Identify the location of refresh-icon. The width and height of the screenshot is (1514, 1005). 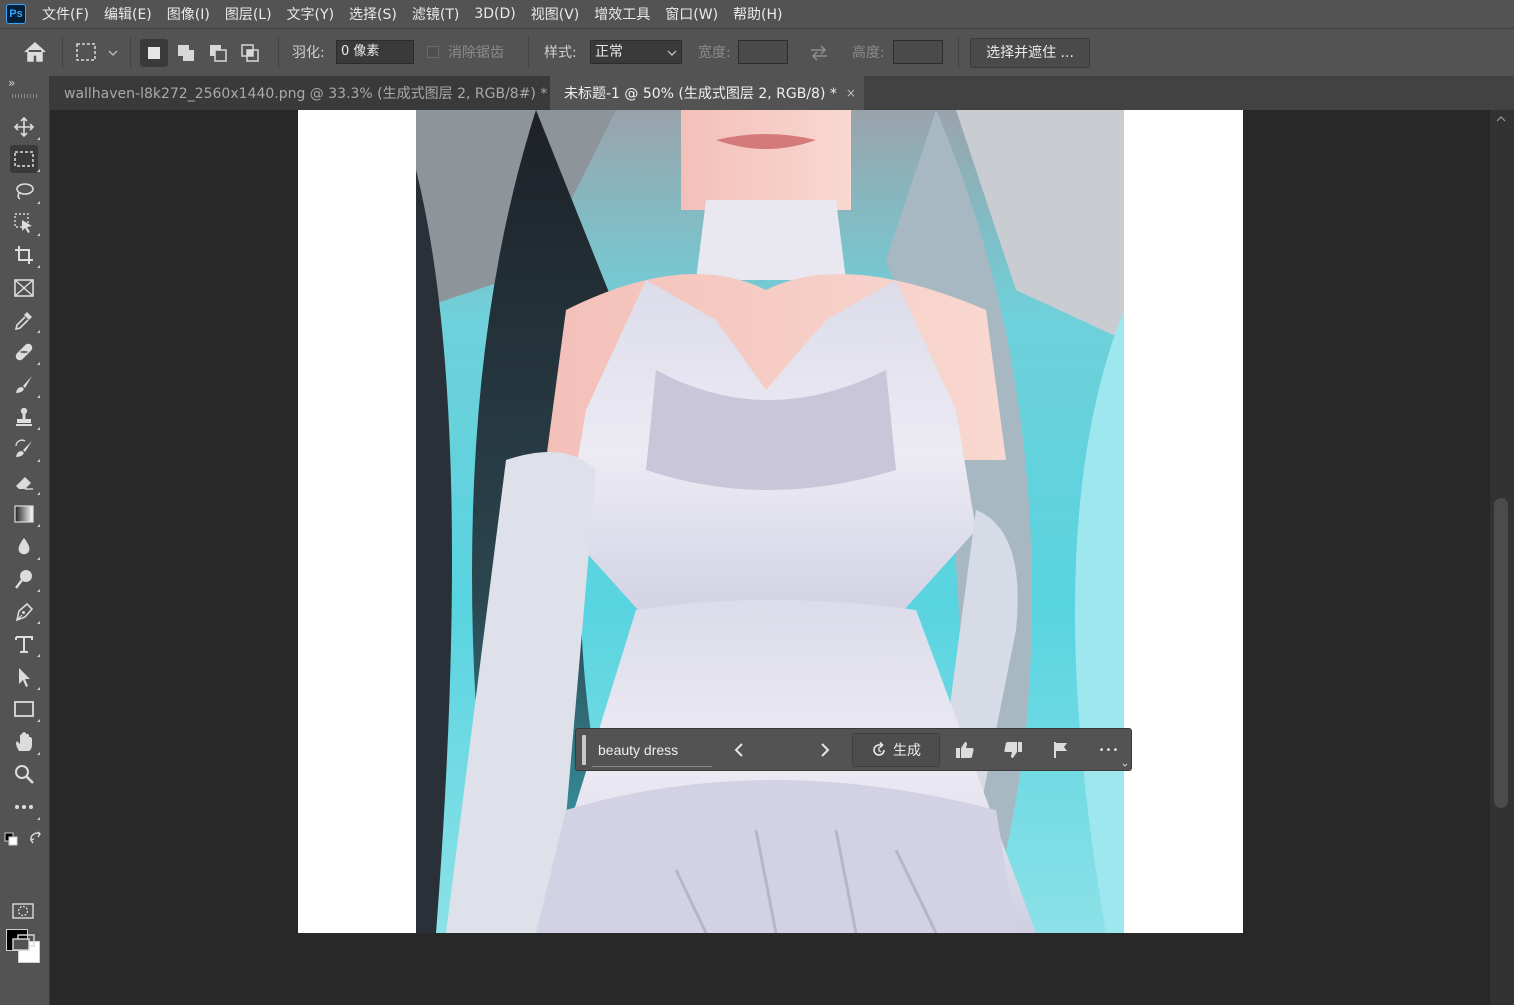
(879, 749).